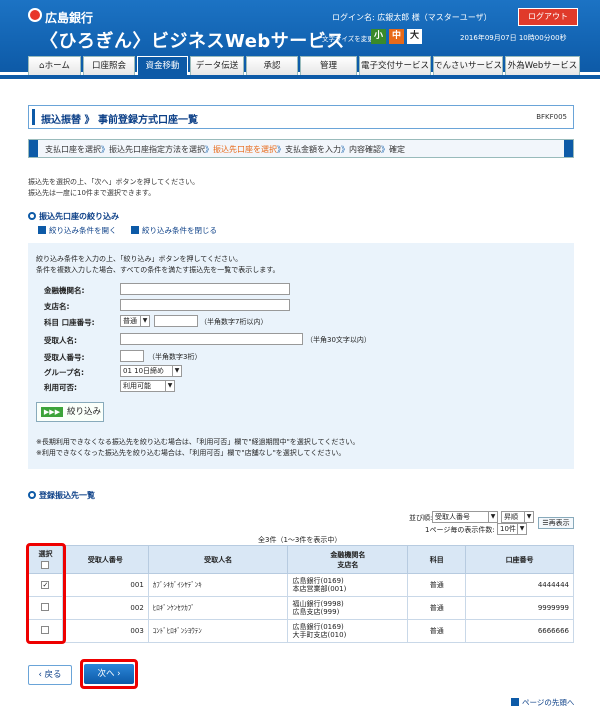 Image resolution: width=600 pixels, height=716 pixels. What do you see at coordinates (174, 230) in the screenshot?
I see `close-filter-link: 絞り込み条件を閉じる` at bounding box center [174, 230].